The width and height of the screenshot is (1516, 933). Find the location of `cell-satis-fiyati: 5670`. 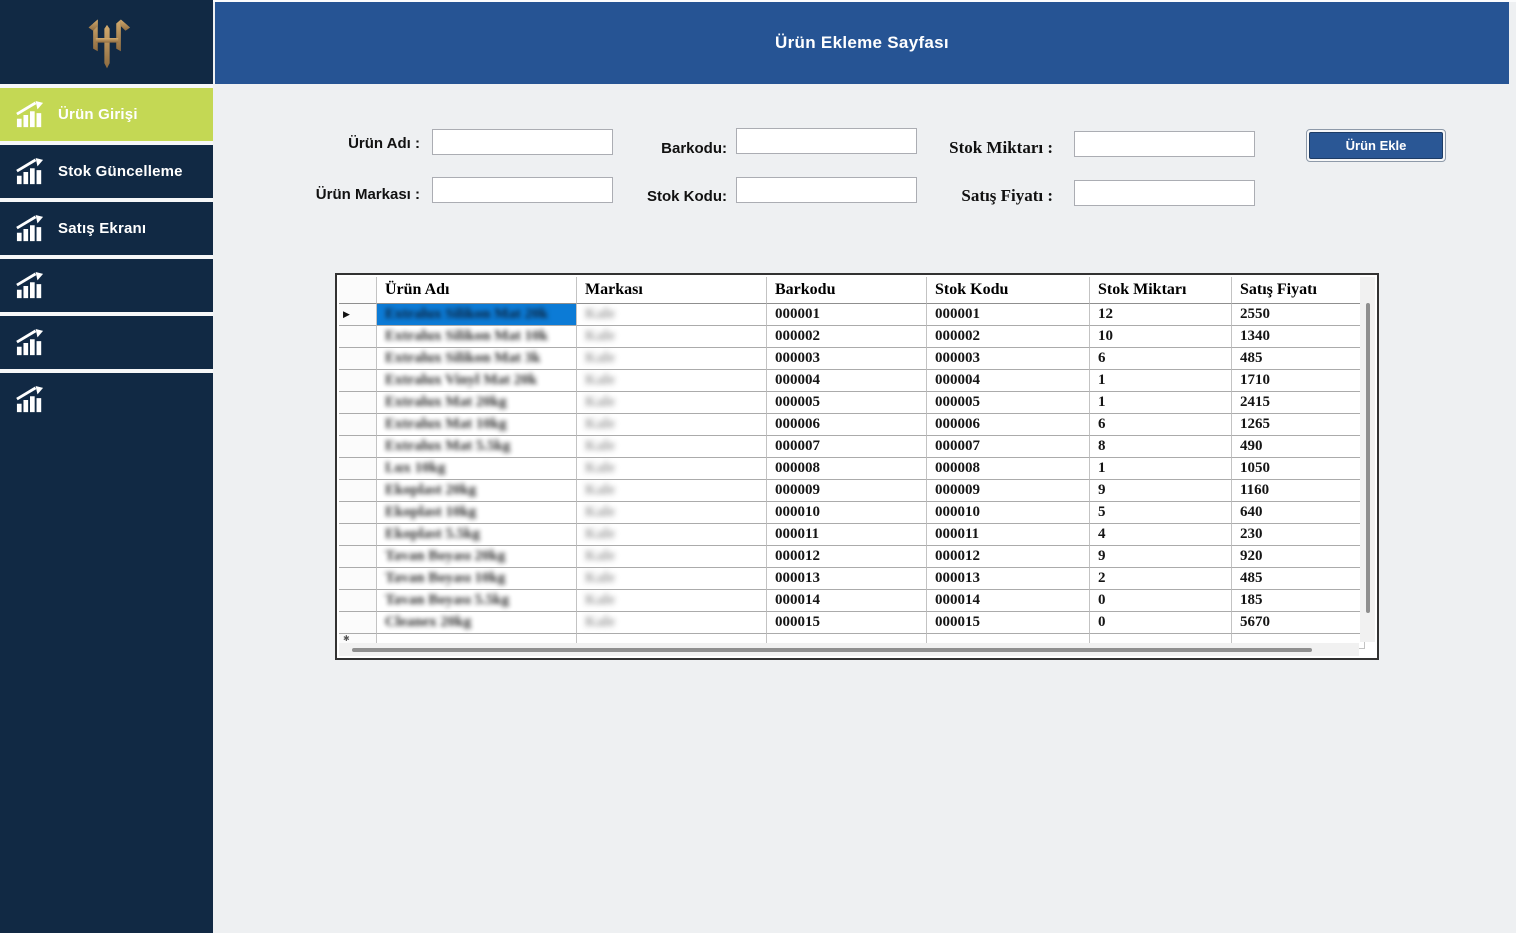

cell-satis-fiyati: 5670 is located at coordinates (1298, 623).